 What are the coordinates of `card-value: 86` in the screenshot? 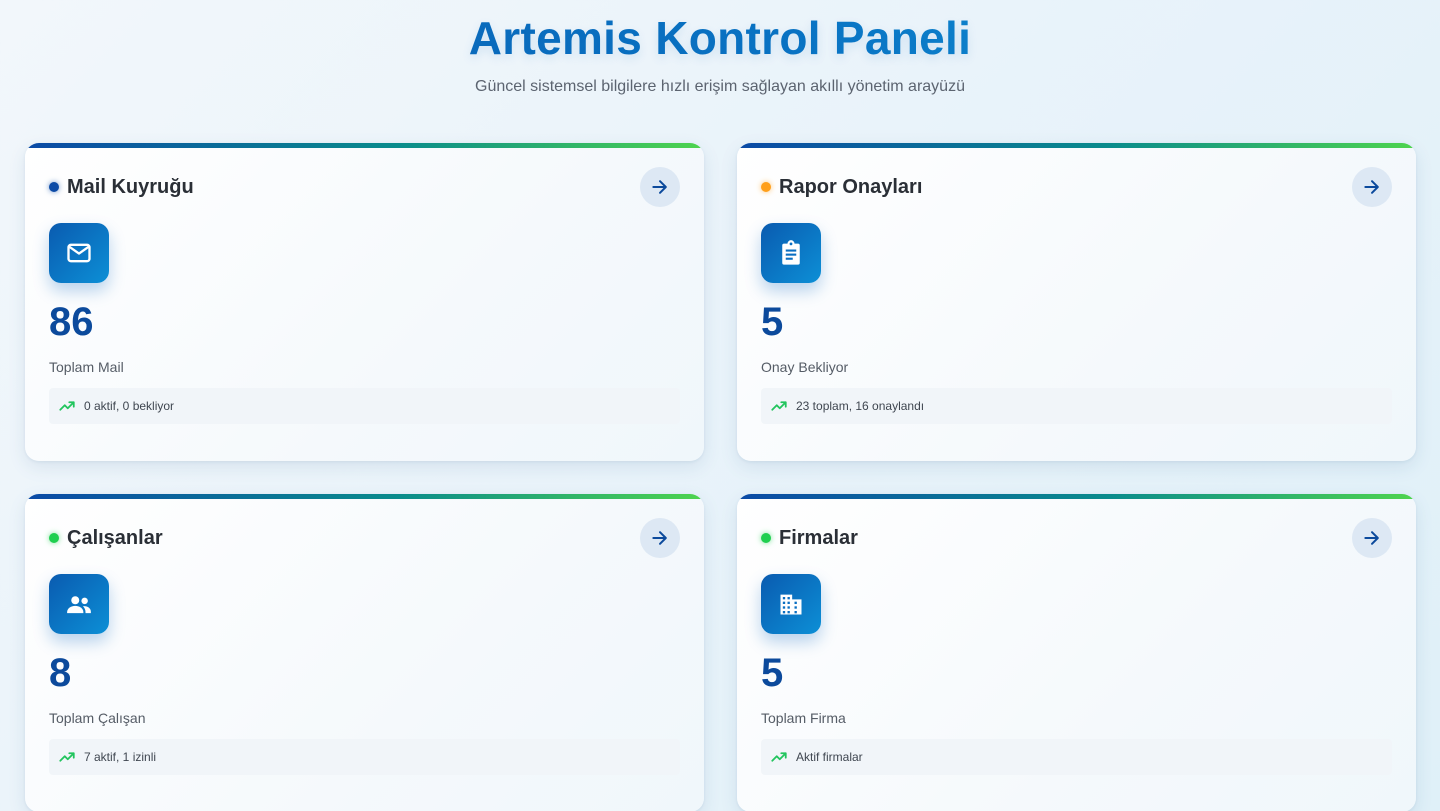 It's located at (71, 322).